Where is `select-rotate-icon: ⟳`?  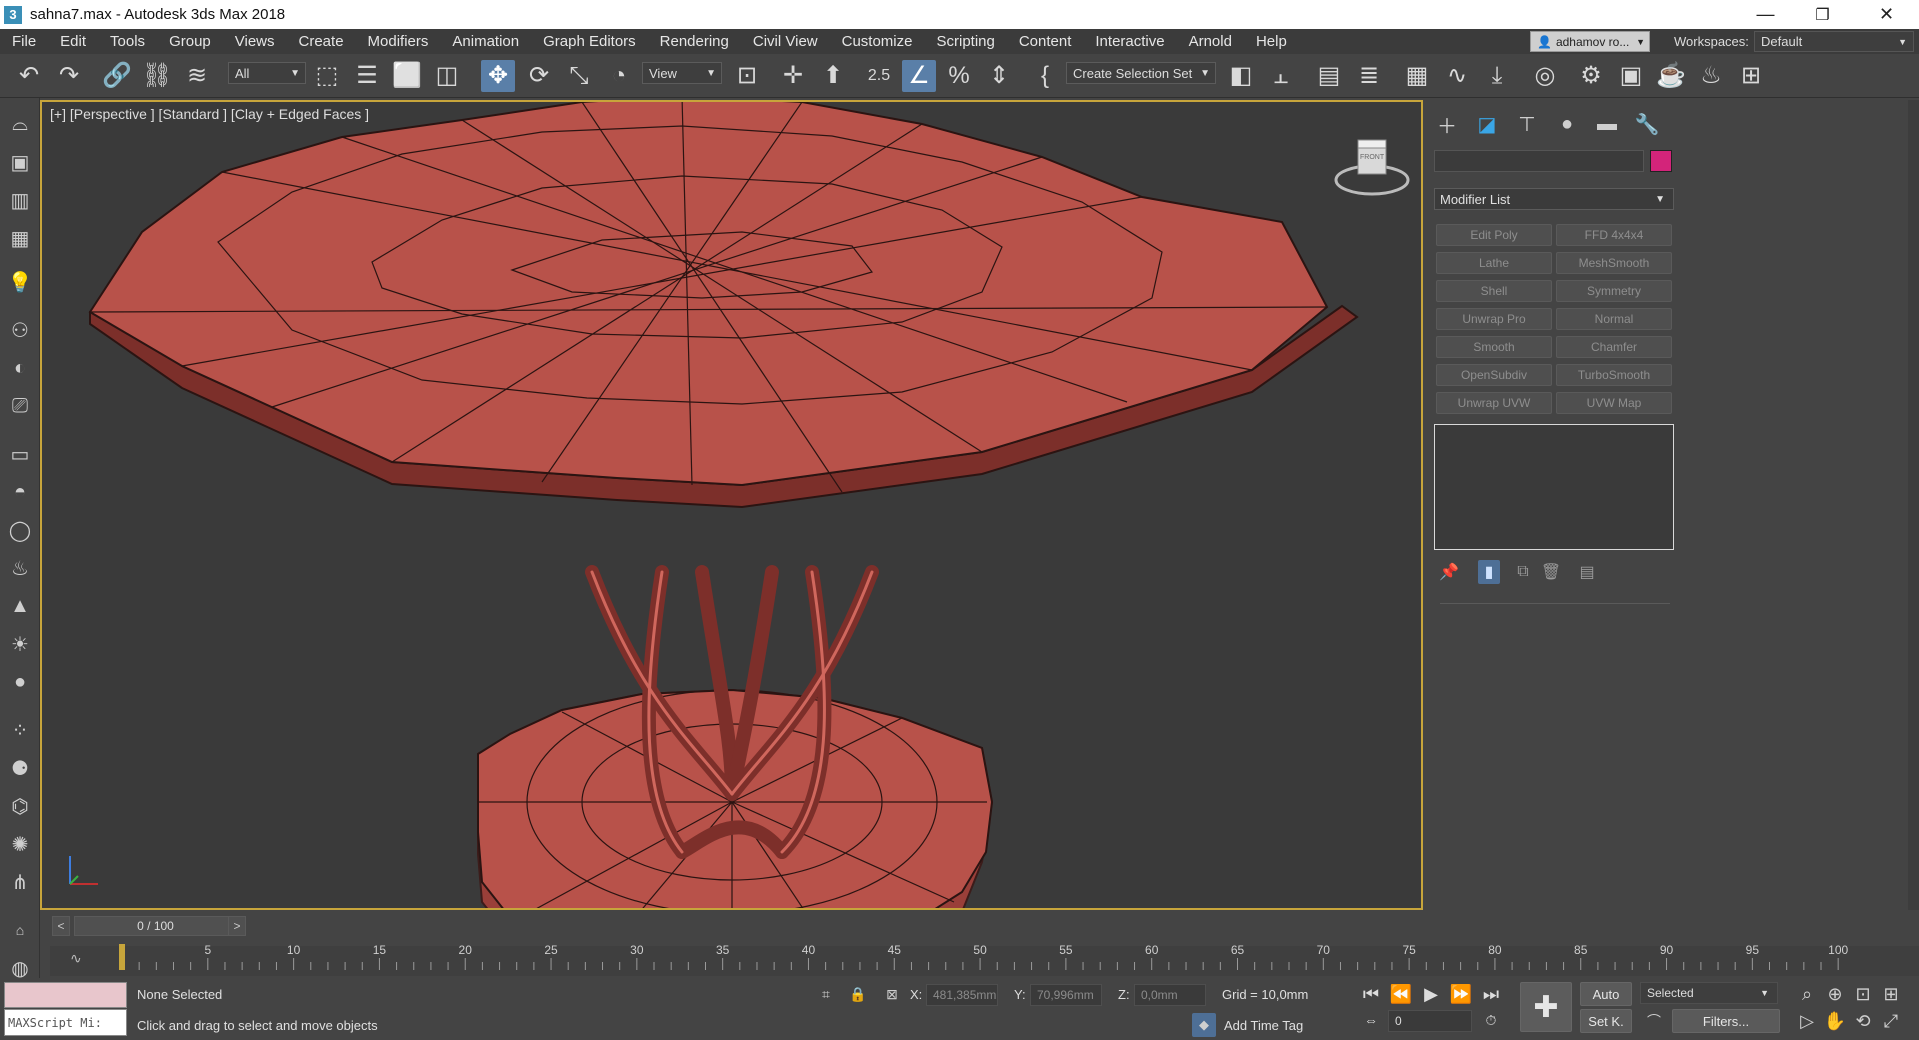
select-rotate-icon: ⟳ is located at coordinates (539, 76).